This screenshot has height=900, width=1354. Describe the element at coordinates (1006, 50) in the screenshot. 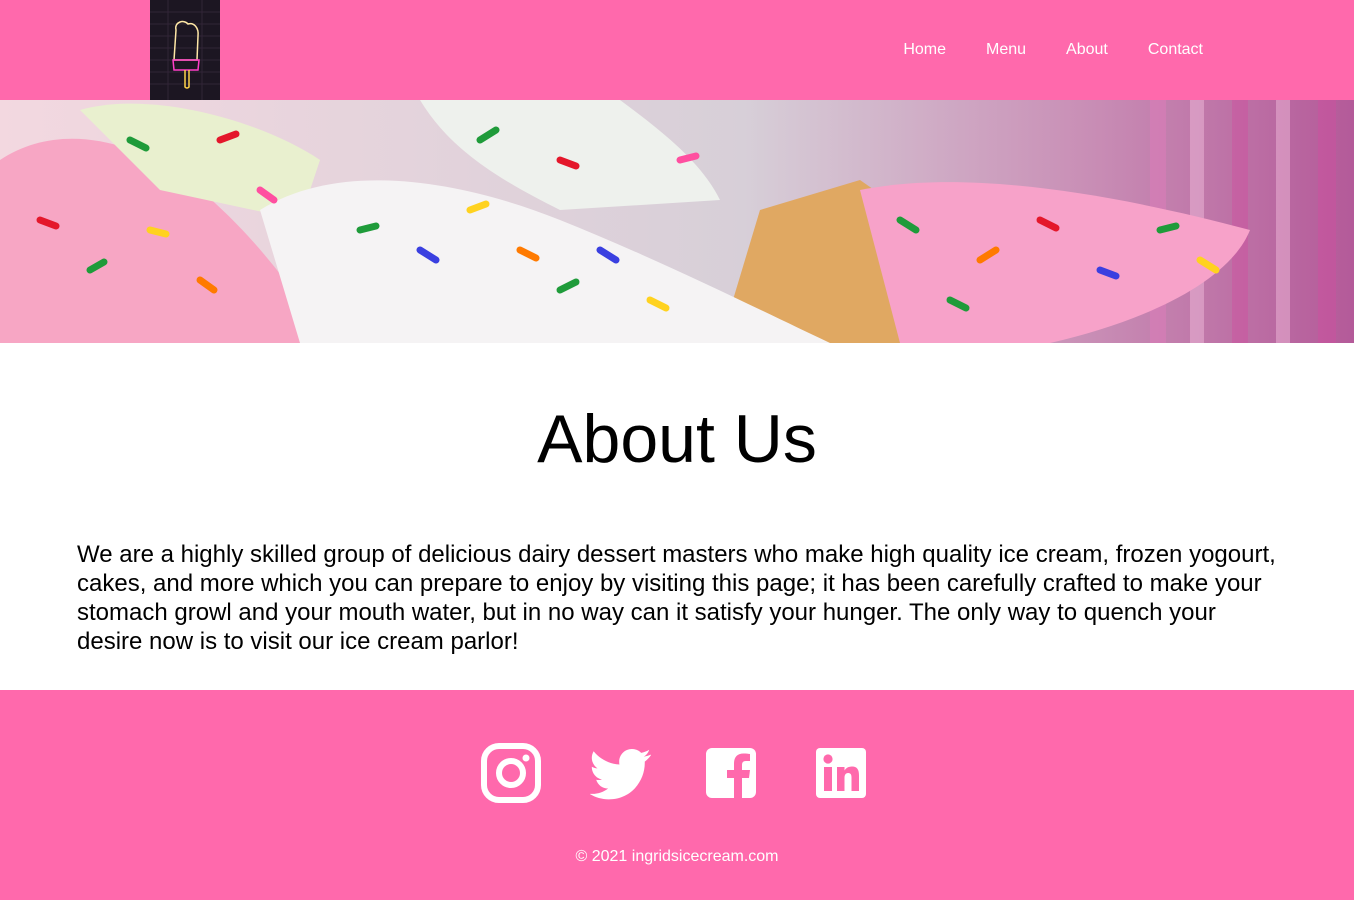

I see `nav-menu: Menu` at that location.